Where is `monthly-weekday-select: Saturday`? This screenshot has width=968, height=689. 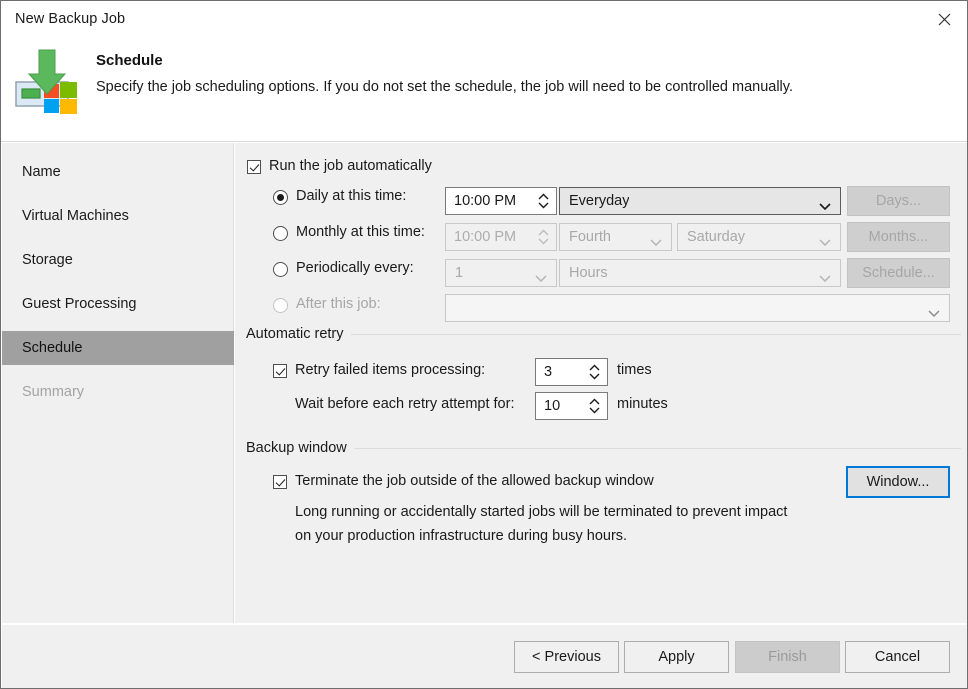
monthly-weekday-select: Saturday is located at coordinates (759, 237).